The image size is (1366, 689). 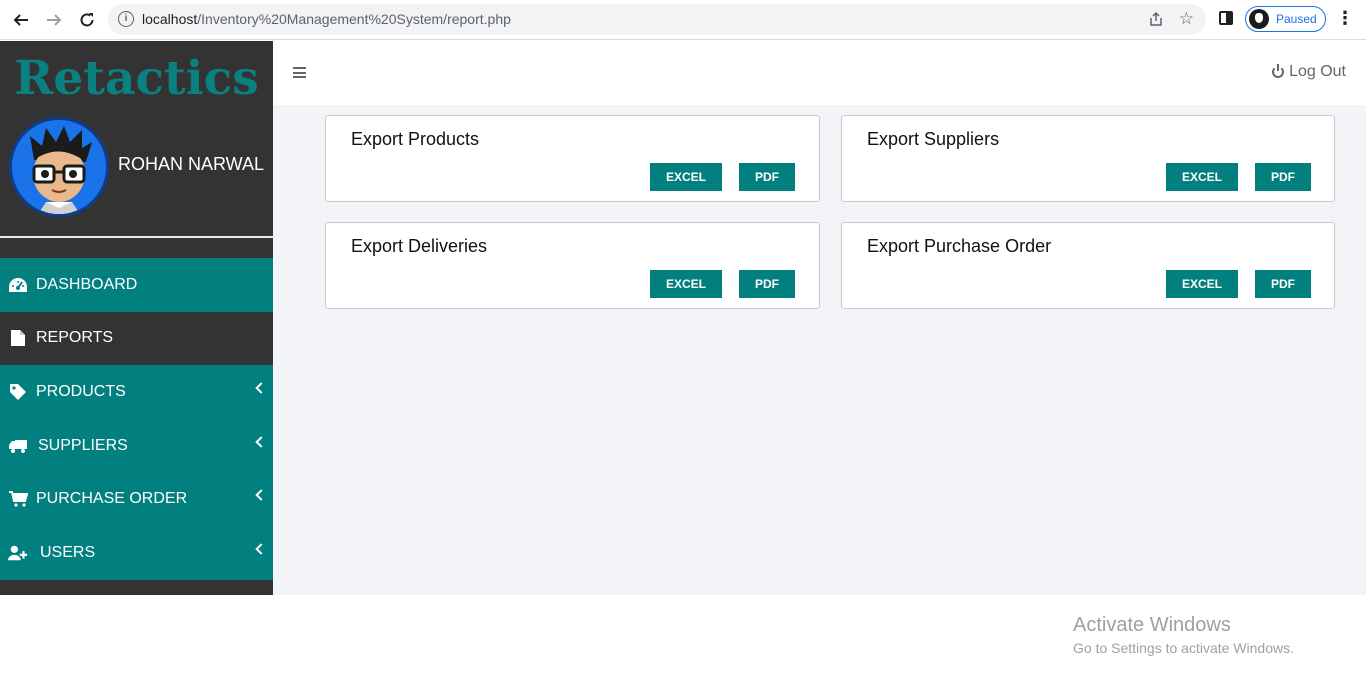 What do you see at coordinates (419, 246) in the screenshot?
I see `card-title: Export Deliveries` at bounding box center [419, 246].